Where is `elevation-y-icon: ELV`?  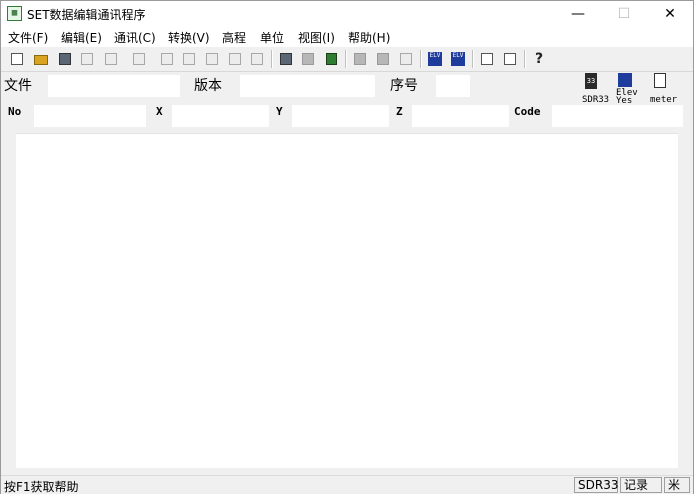
elevation-y-icon: ELV is located at coordinates (458, 59).